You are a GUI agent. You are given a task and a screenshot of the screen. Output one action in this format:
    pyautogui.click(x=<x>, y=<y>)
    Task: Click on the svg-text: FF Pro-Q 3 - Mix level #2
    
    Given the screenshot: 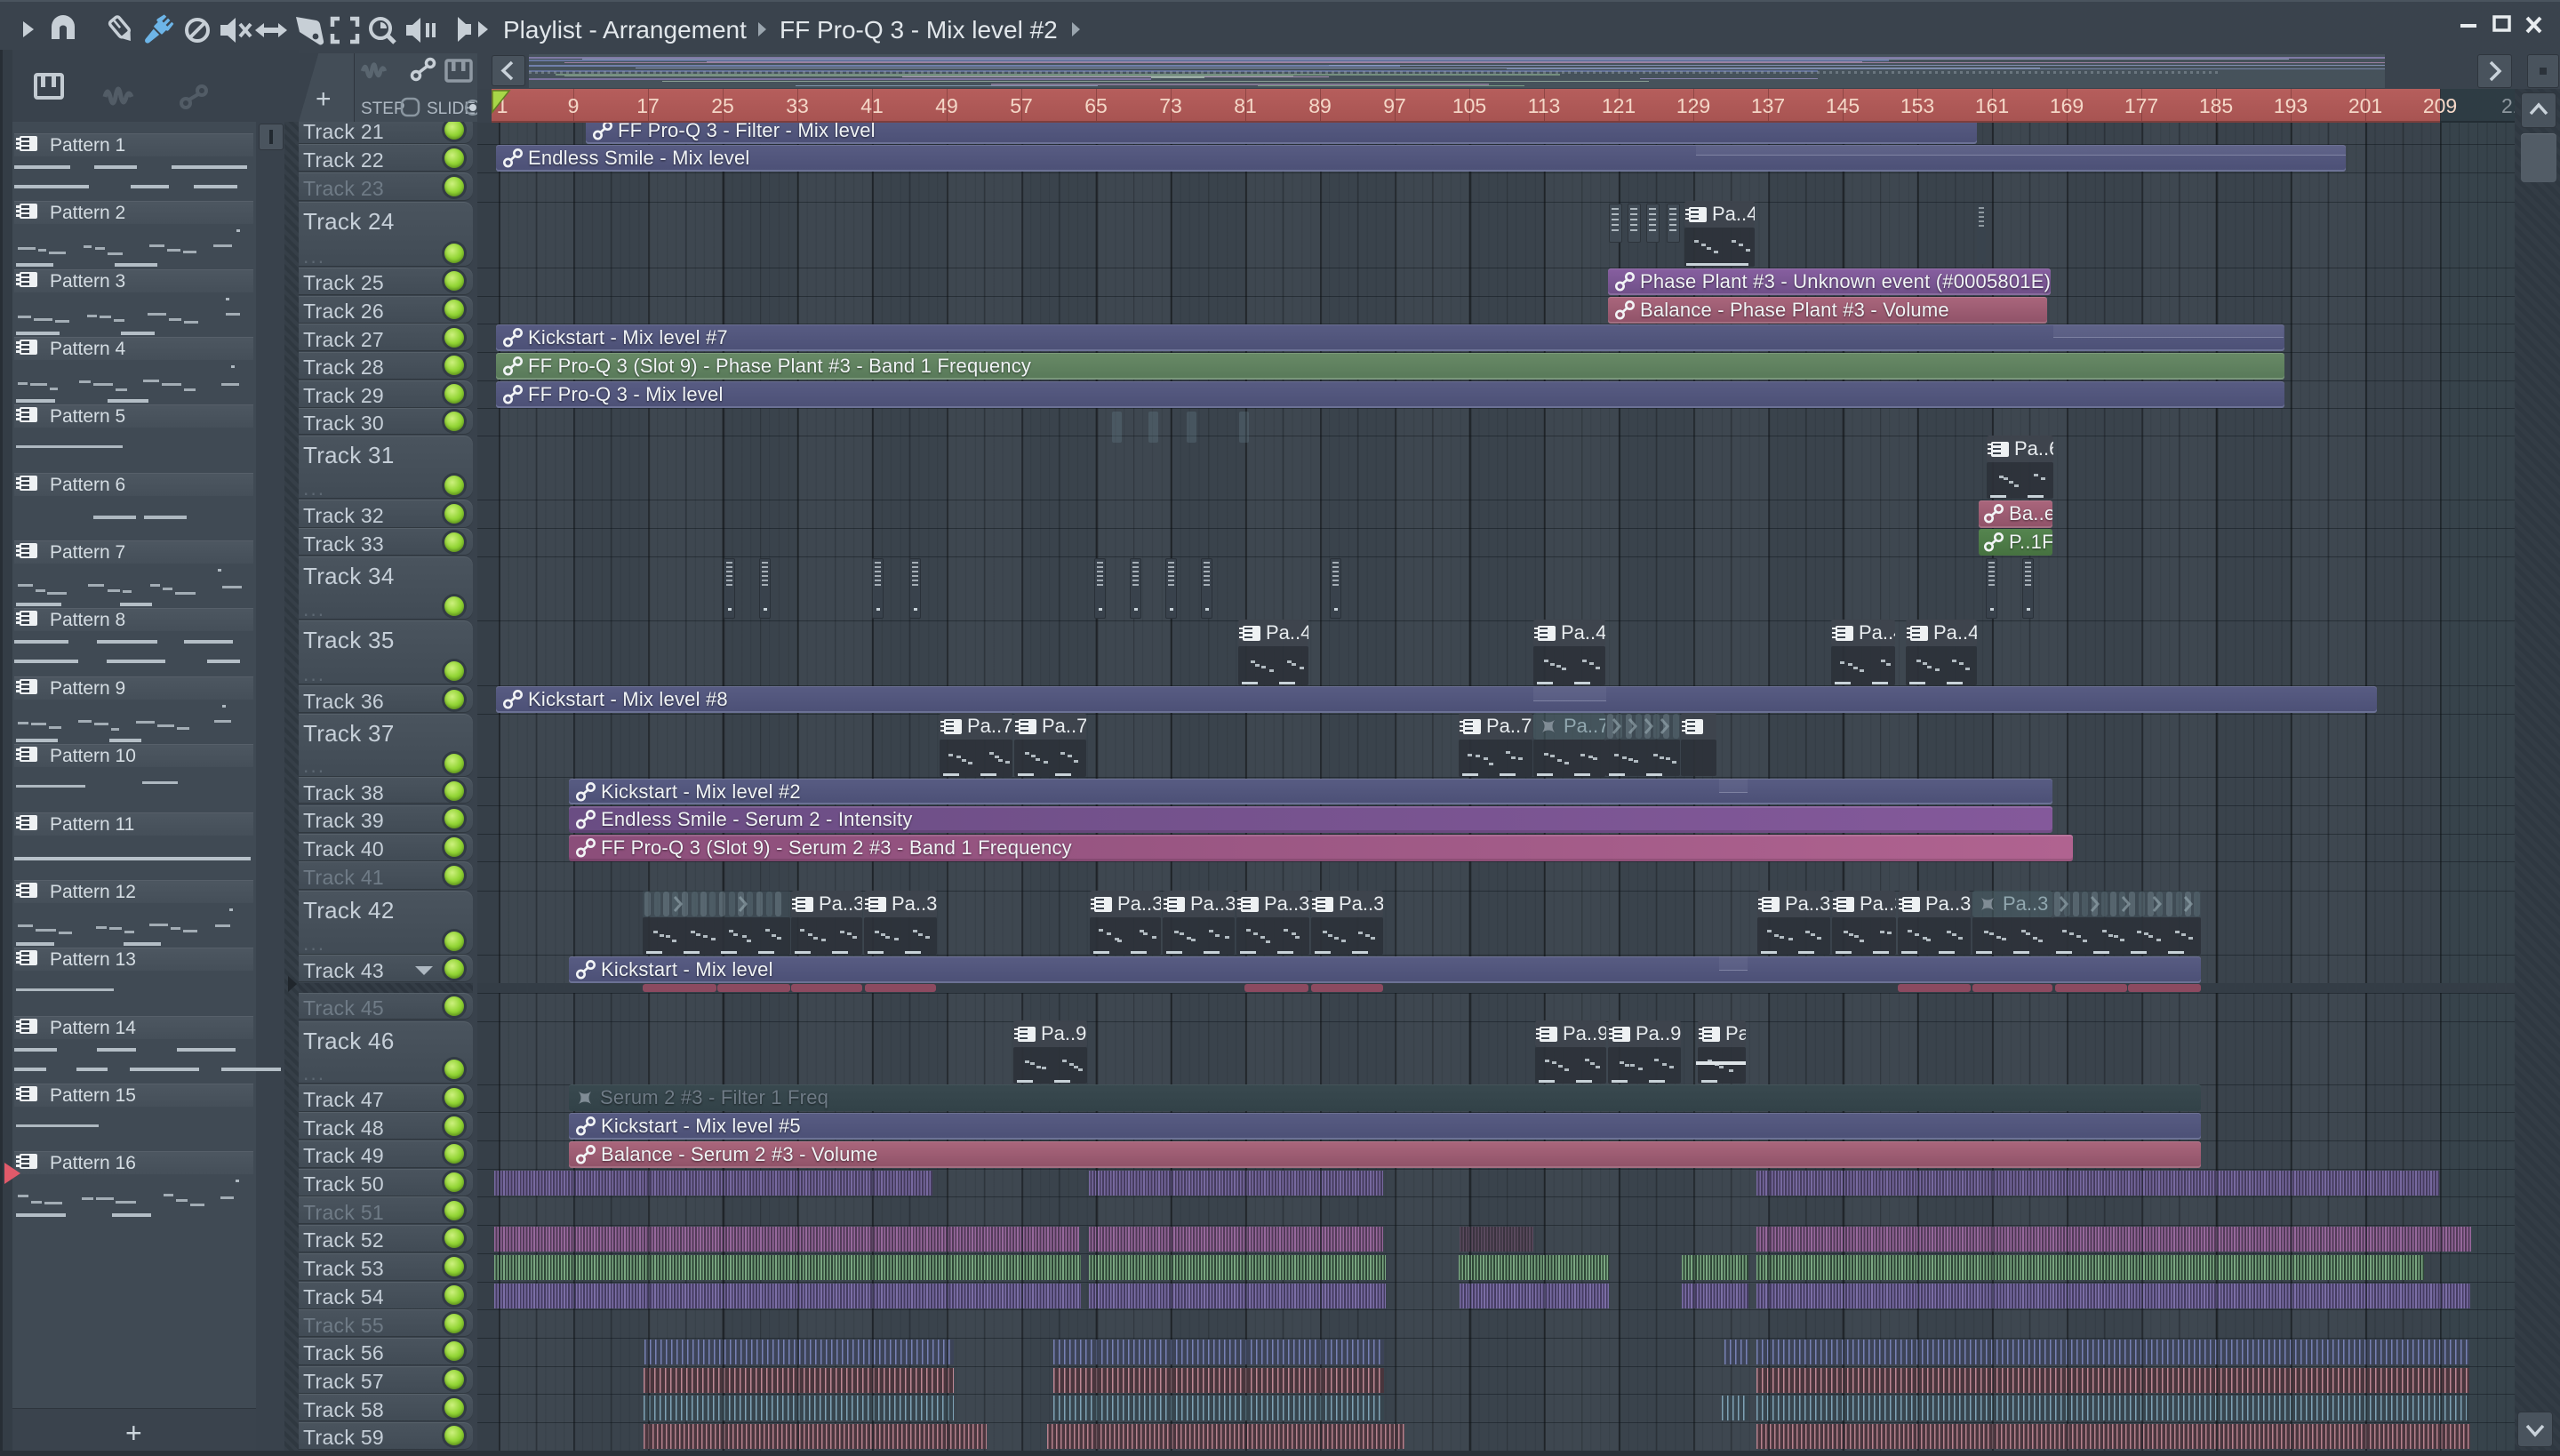 What is the action you would take?
    pyautogui.click(x=919, y=30)
    